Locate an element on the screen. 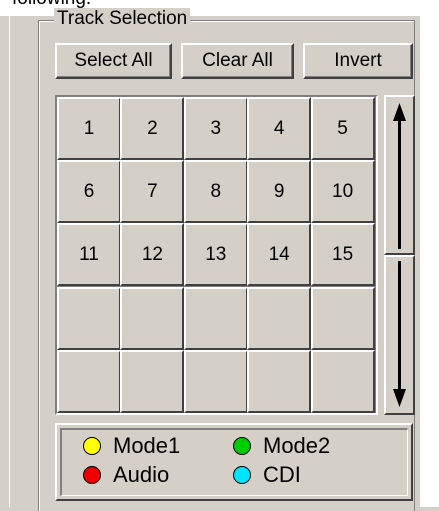 The width and height of the screenshot is (439, 511). track-cell-9: 9 is located at coordinates (279, 192).